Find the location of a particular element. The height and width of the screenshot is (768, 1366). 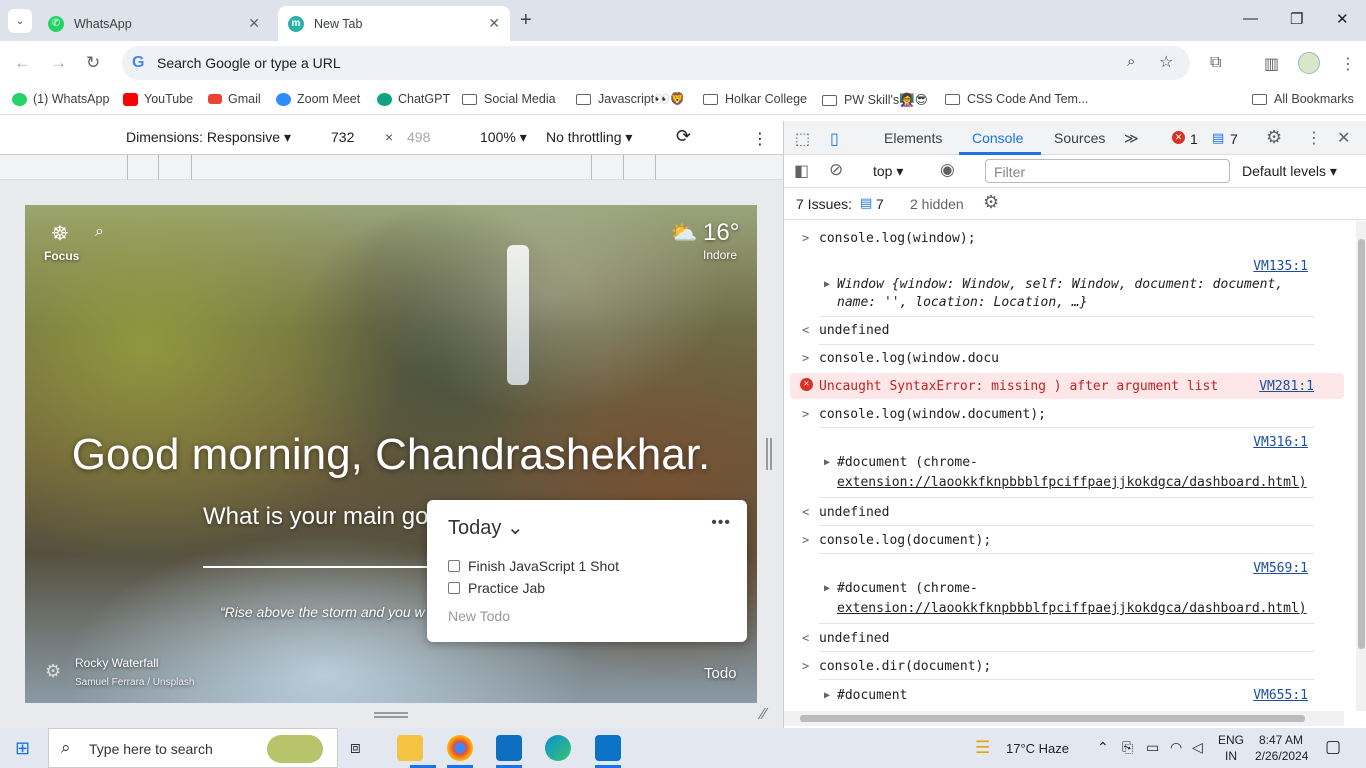

bookmark-zoom: Zoom Meet is located at coordinates (318, 99).